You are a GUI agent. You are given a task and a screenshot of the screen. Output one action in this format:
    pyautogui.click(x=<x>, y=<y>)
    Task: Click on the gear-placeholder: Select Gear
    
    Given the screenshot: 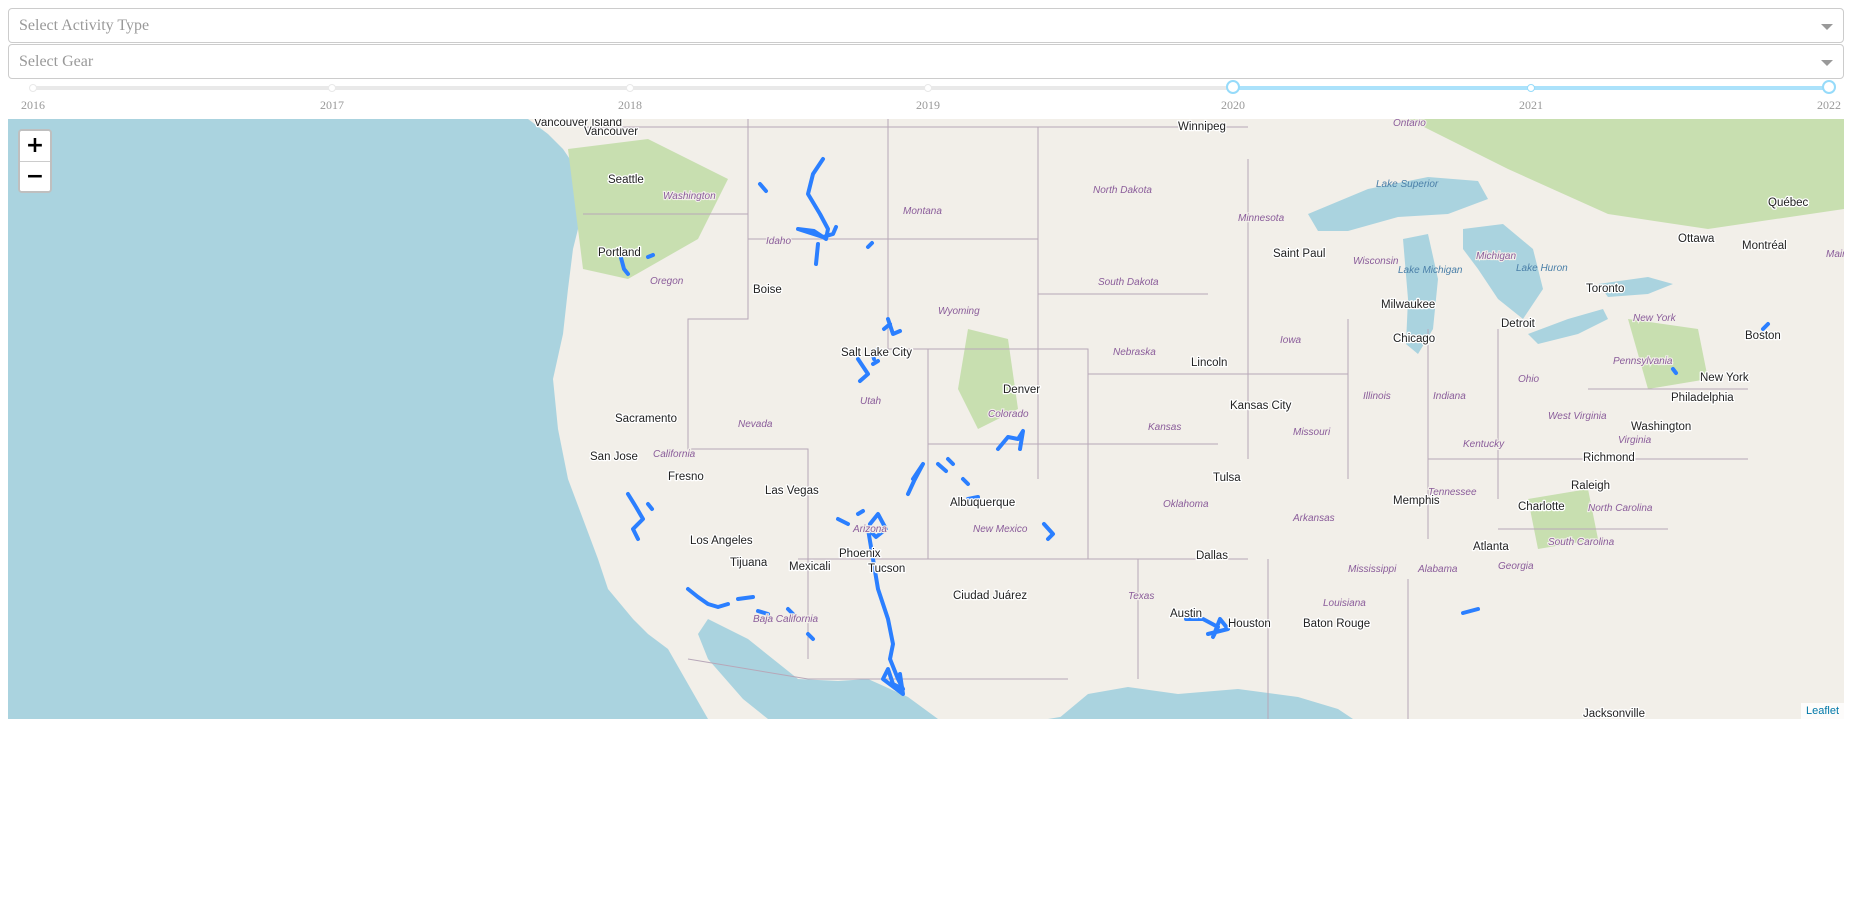 What is the action you would take?
    pyautogui.click(x=56, y=61)
    